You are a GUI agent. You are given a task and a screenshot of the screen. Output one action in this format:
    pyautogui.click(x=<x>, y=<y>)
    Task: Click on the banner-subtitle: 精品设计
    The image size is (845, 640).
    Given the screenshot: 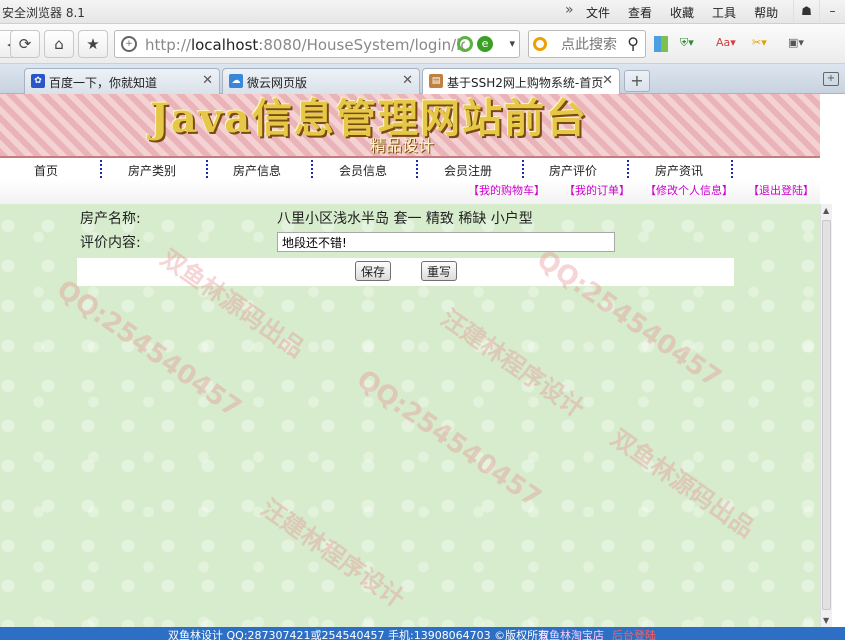 What is the action you would take?
    pyautogui.click(x=402, y=145)
    